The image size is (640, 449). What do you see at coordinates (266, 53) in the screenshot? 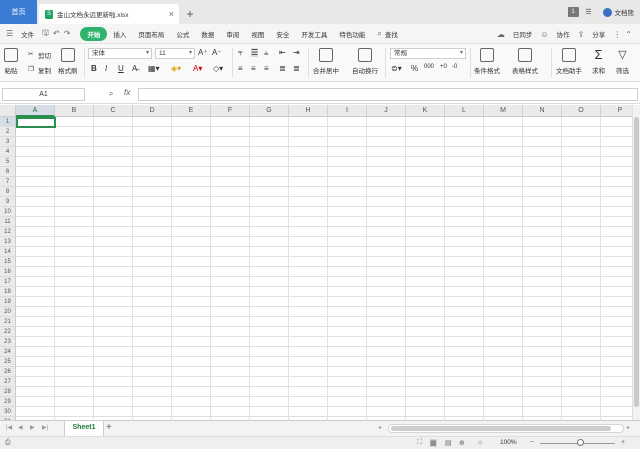
I see `align-bottom-icon: ⫨` at bounding box center [266, 53].